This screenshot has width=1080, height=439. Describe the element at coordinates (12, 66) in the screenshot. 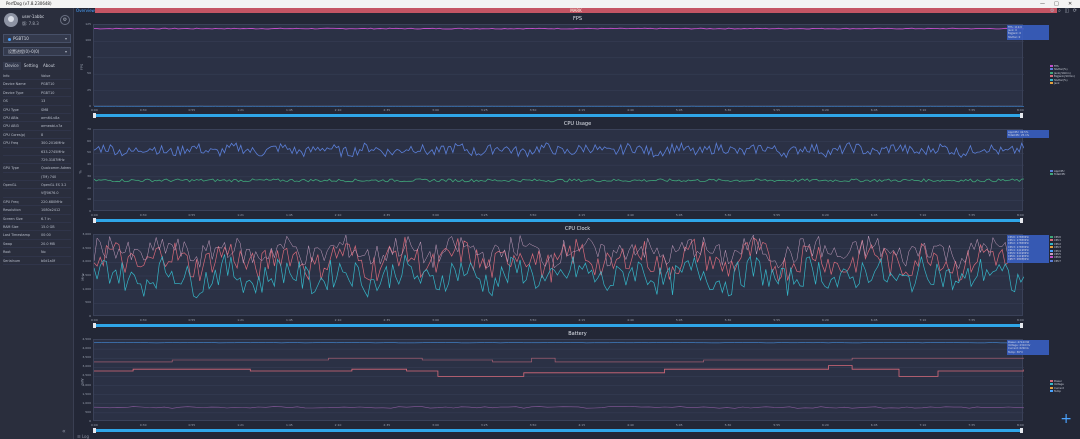

I see `tab-device: Device` at that location.